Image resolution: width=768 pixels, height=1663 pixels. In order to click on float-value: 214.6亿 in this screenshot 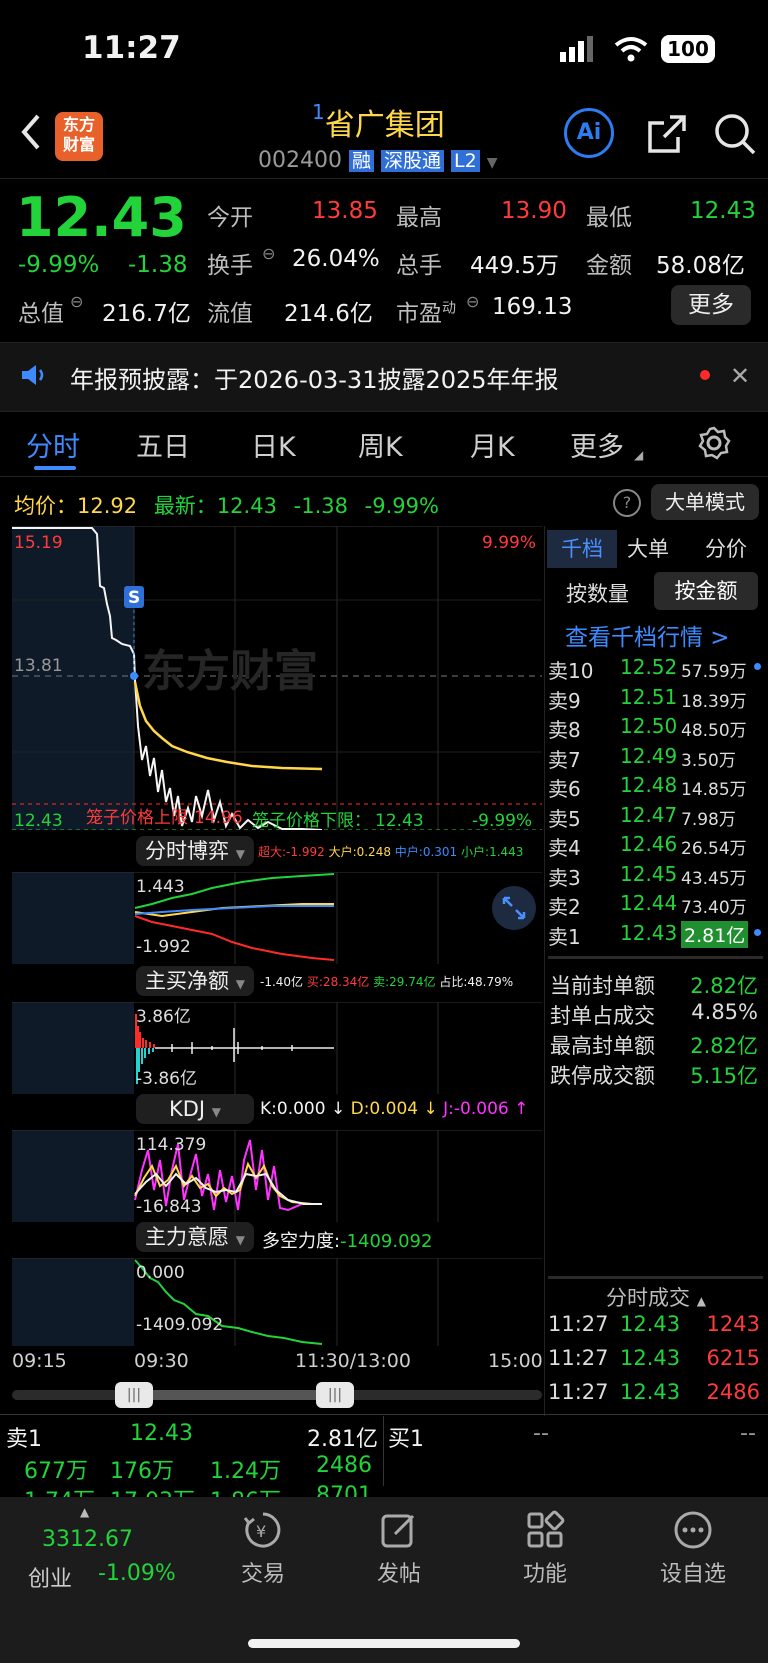, I will do `click(328, 314)`.